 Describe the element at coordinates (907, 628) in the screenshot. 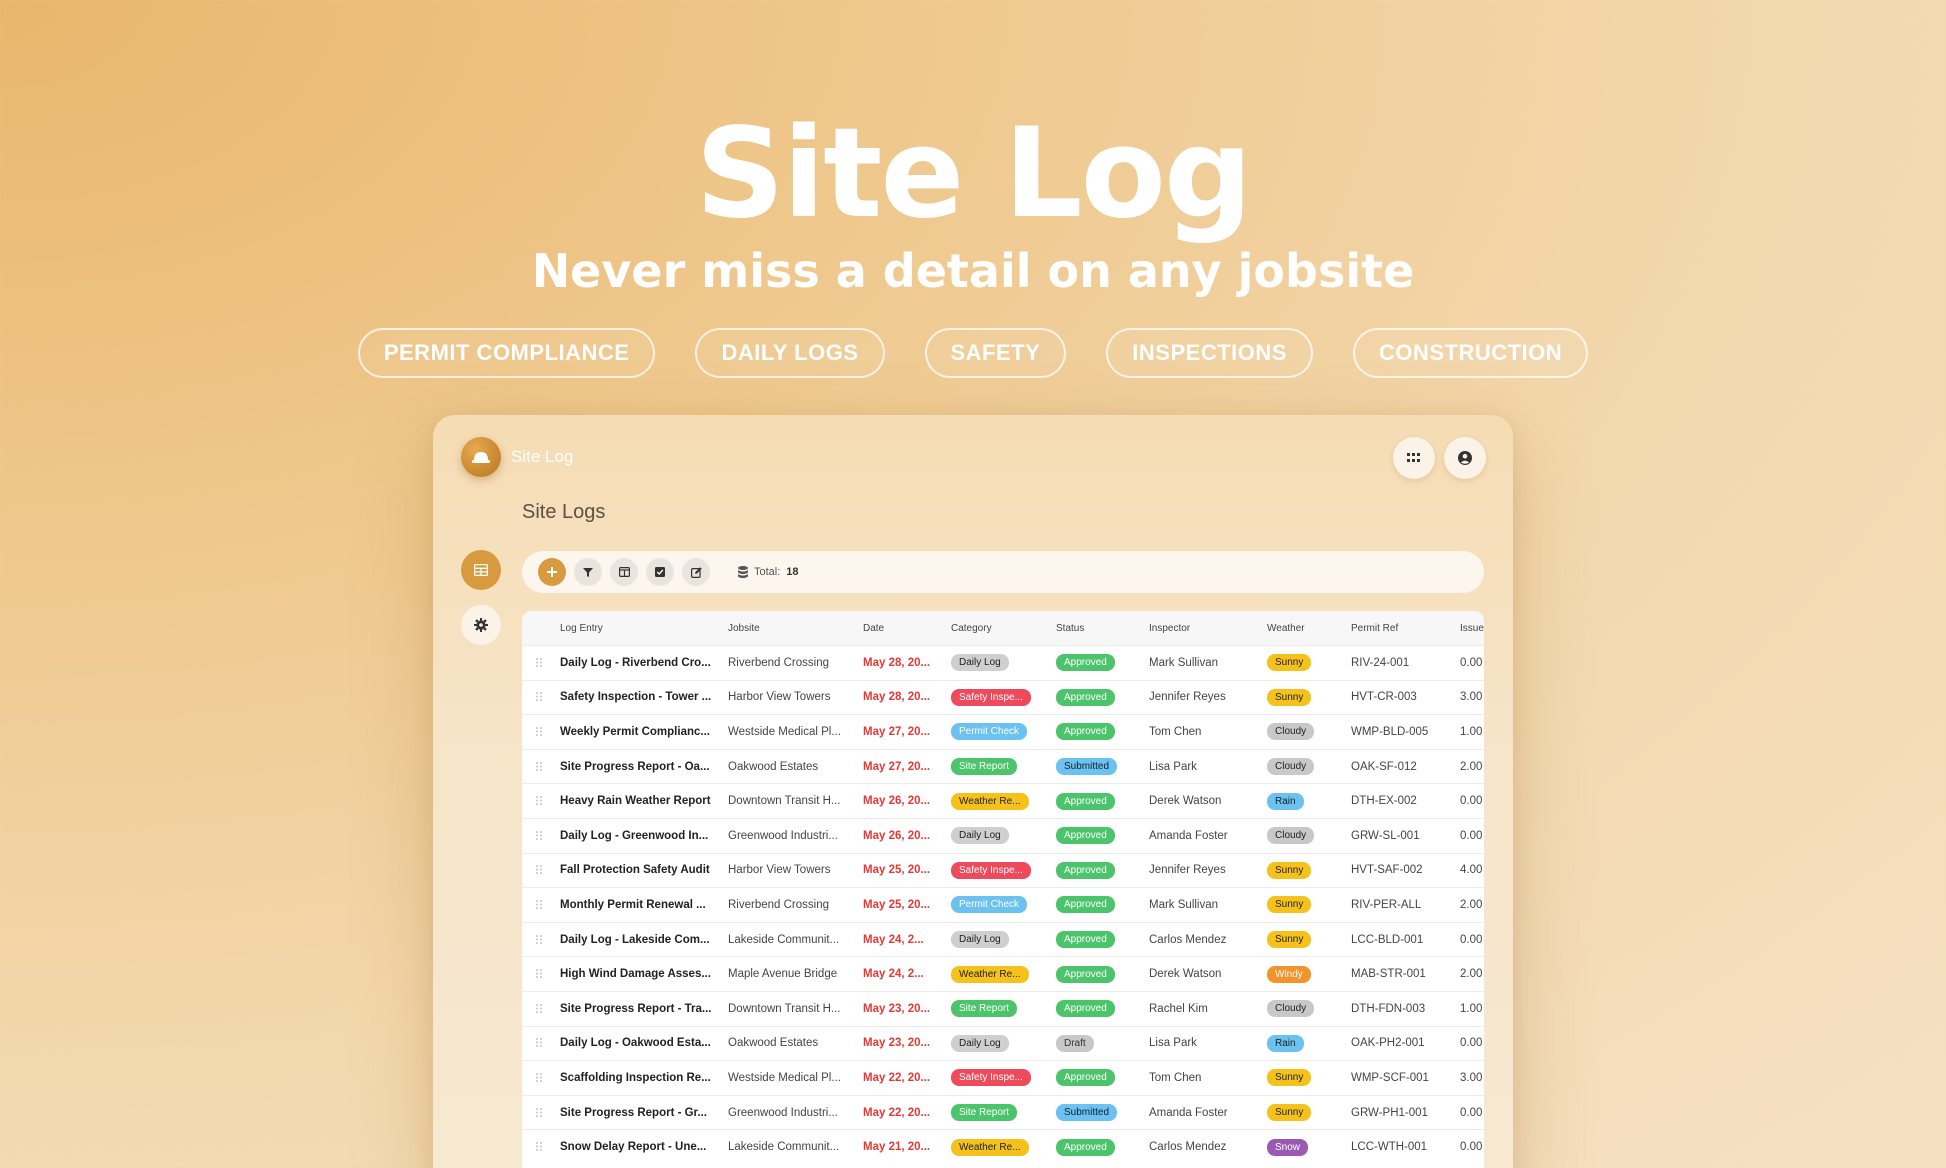

I see `column-header: Date` at that location.